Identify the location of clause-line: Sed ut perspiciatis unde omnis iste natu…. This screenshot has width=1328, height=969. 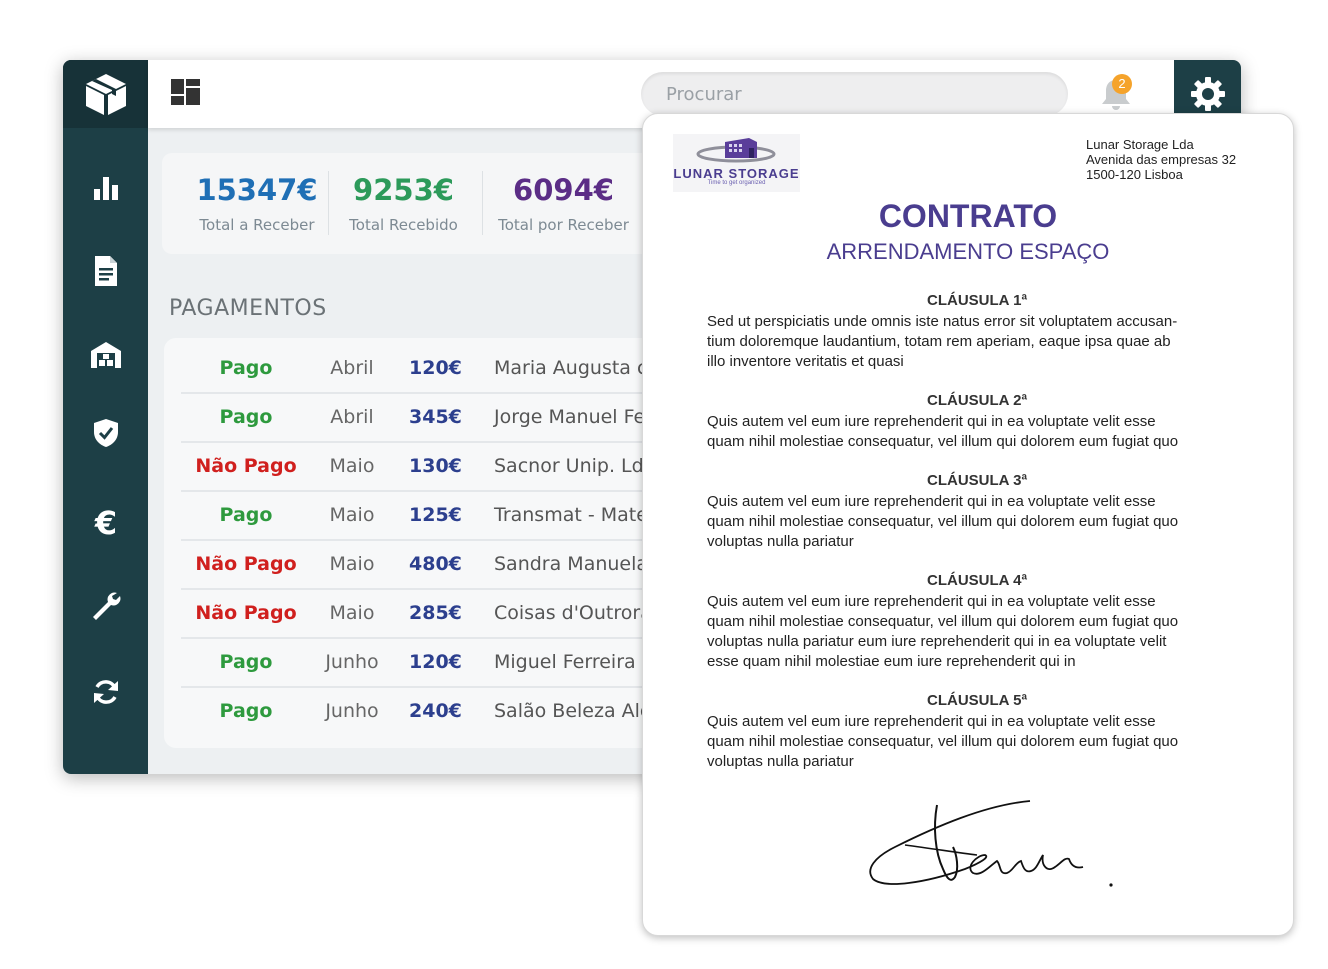
(942, 321).